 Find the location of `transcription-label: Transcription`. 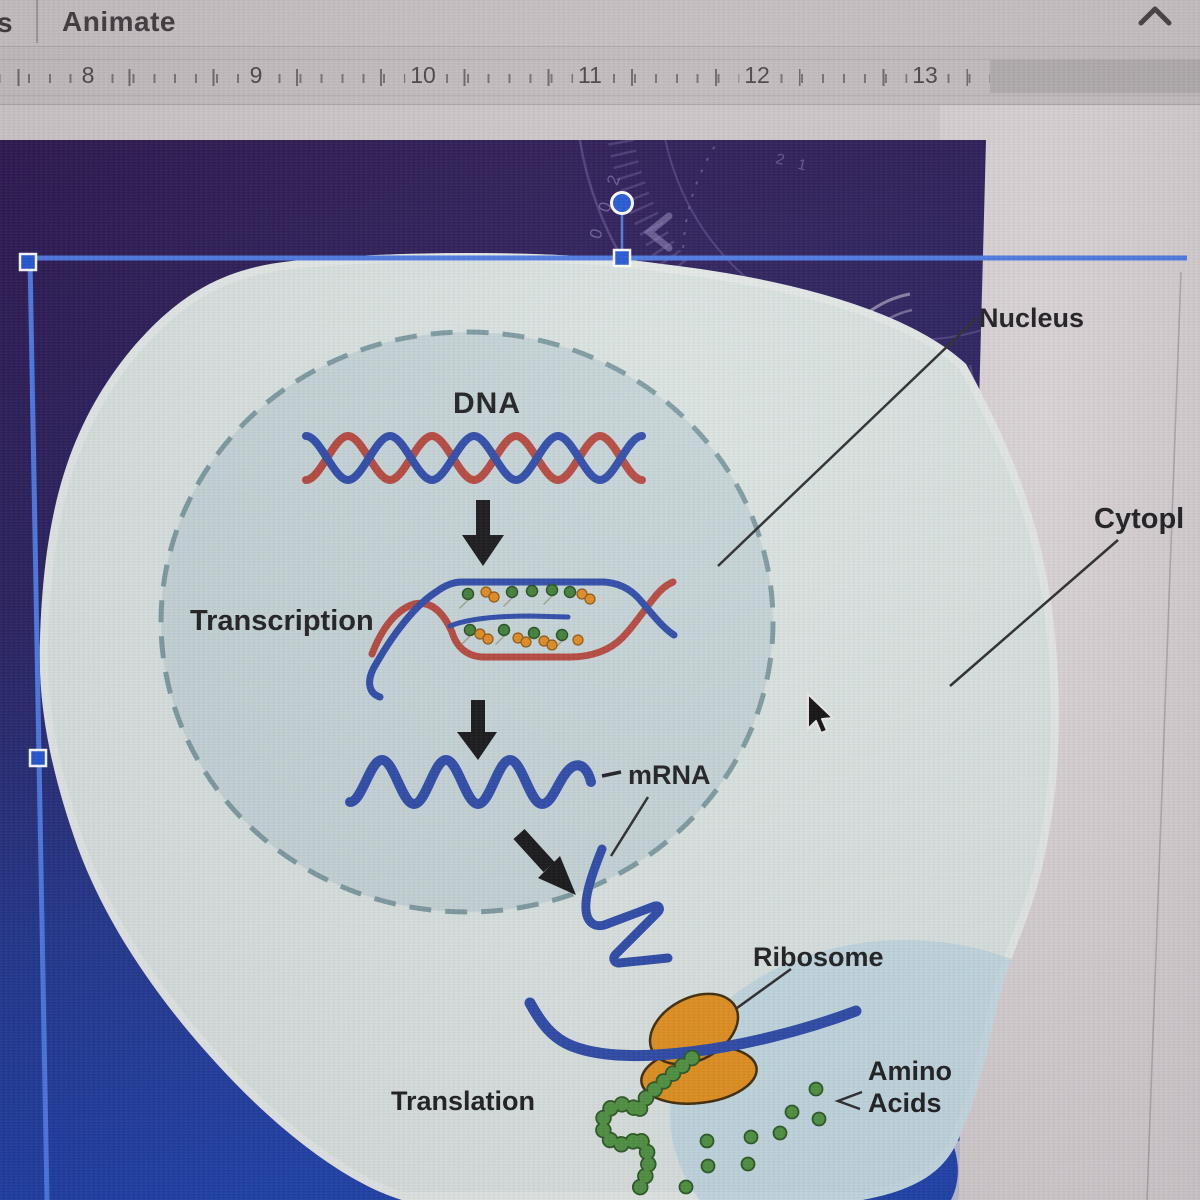

transcription-label: Transcription is located at coordinates (282, 621).